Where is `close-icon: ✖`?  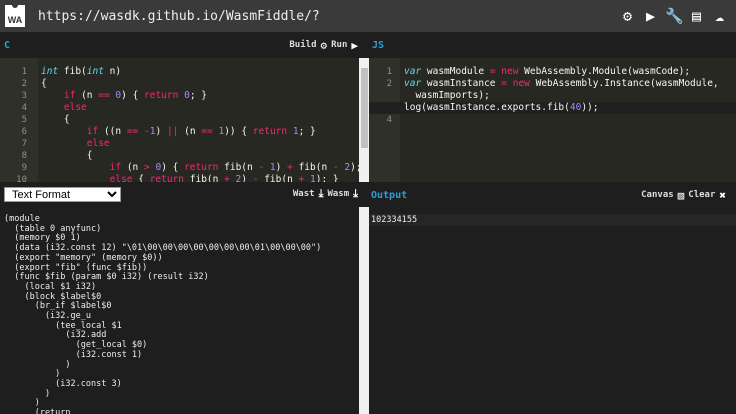 close-icon: ✖ is located at coordinates (722, 195).